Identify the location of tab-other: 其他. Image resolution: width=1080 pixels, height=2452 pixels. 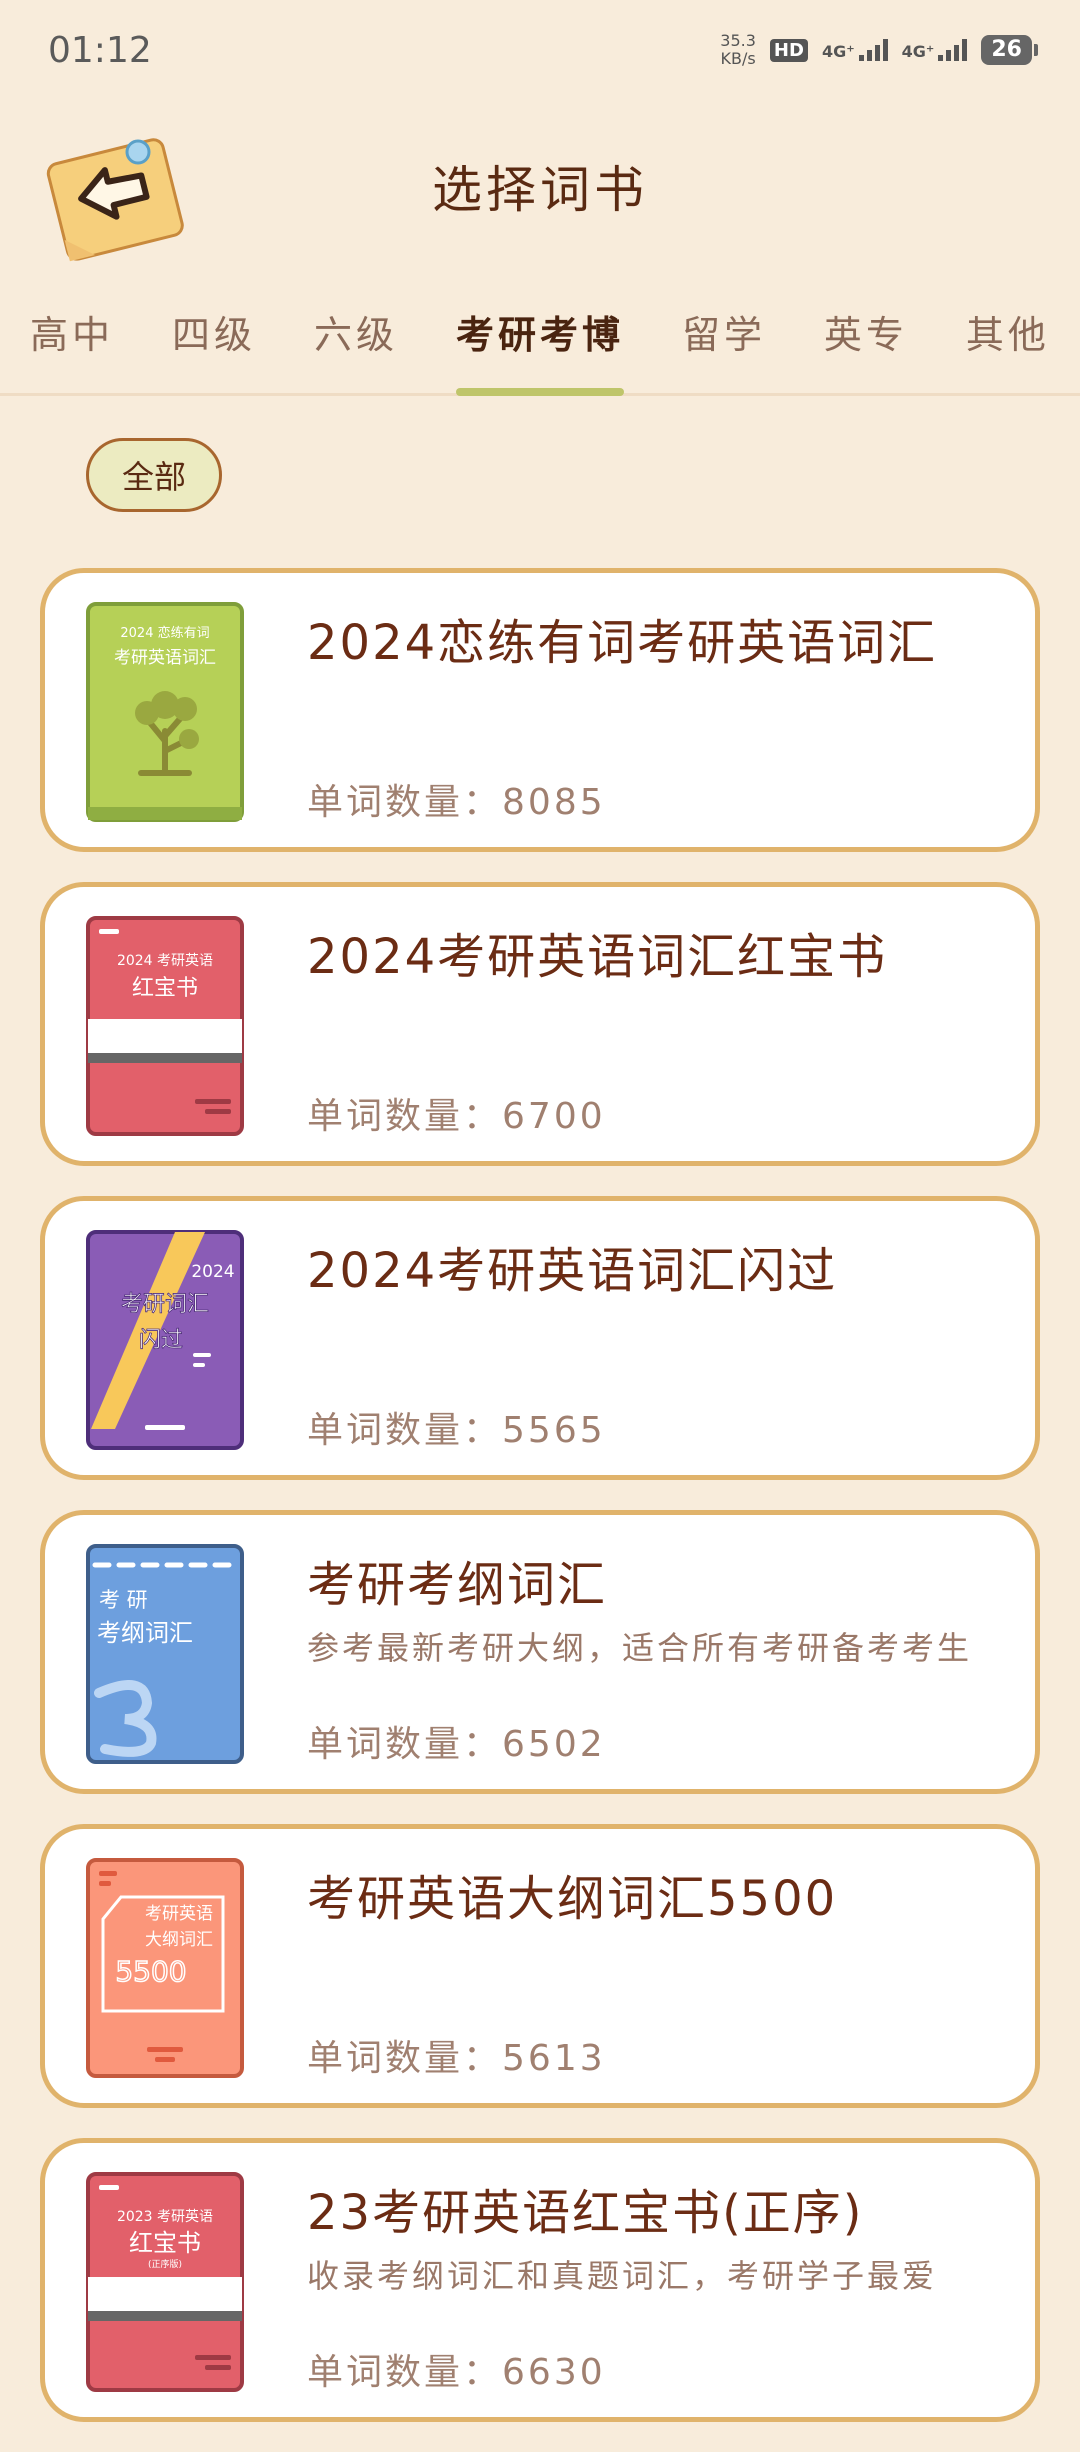
(1008, 341).